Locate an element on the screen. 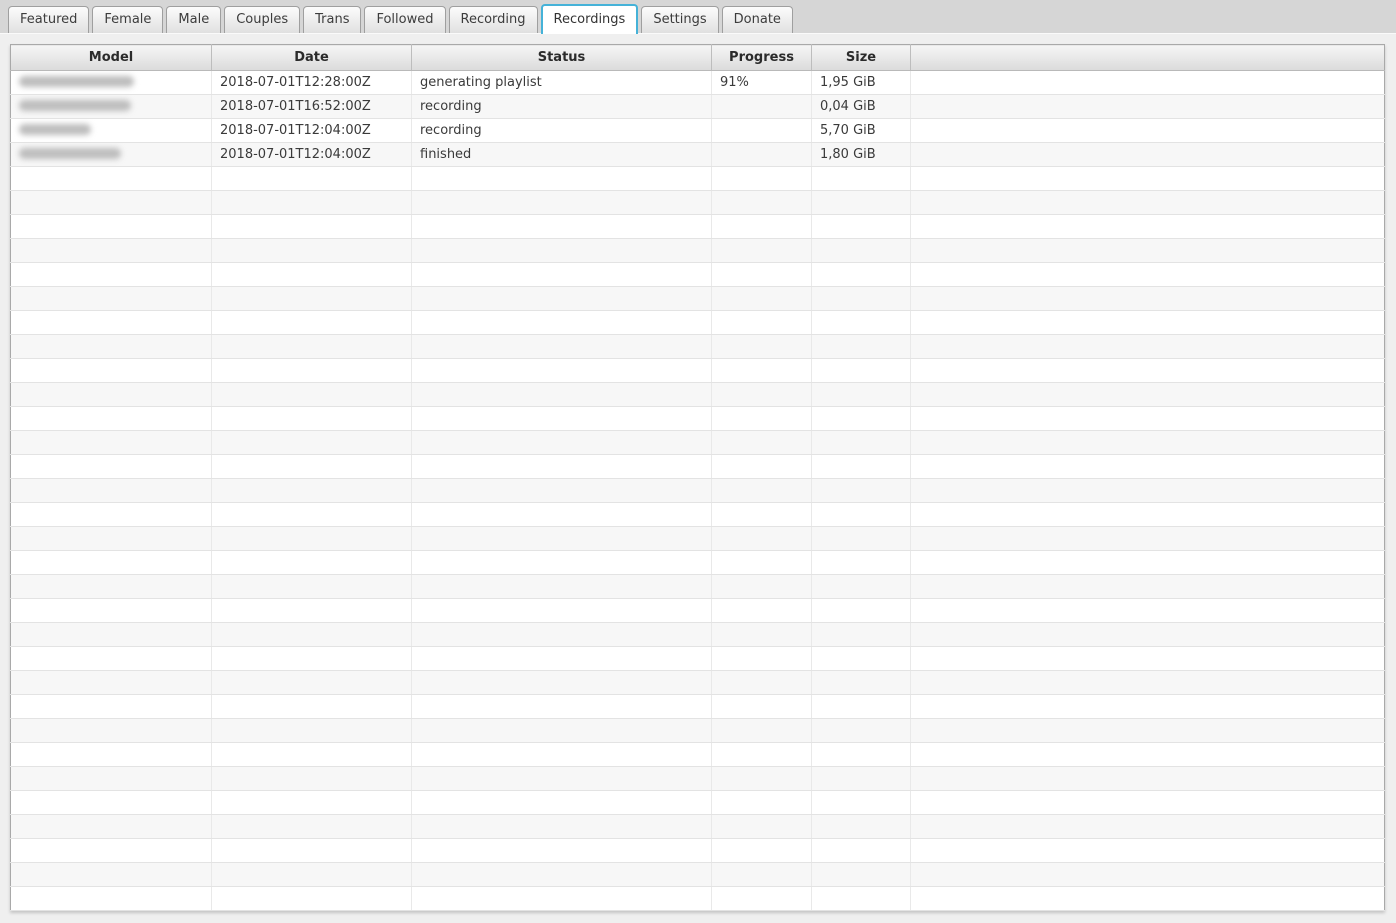  tab-donate: Donate is located at coordinates (757, 19).